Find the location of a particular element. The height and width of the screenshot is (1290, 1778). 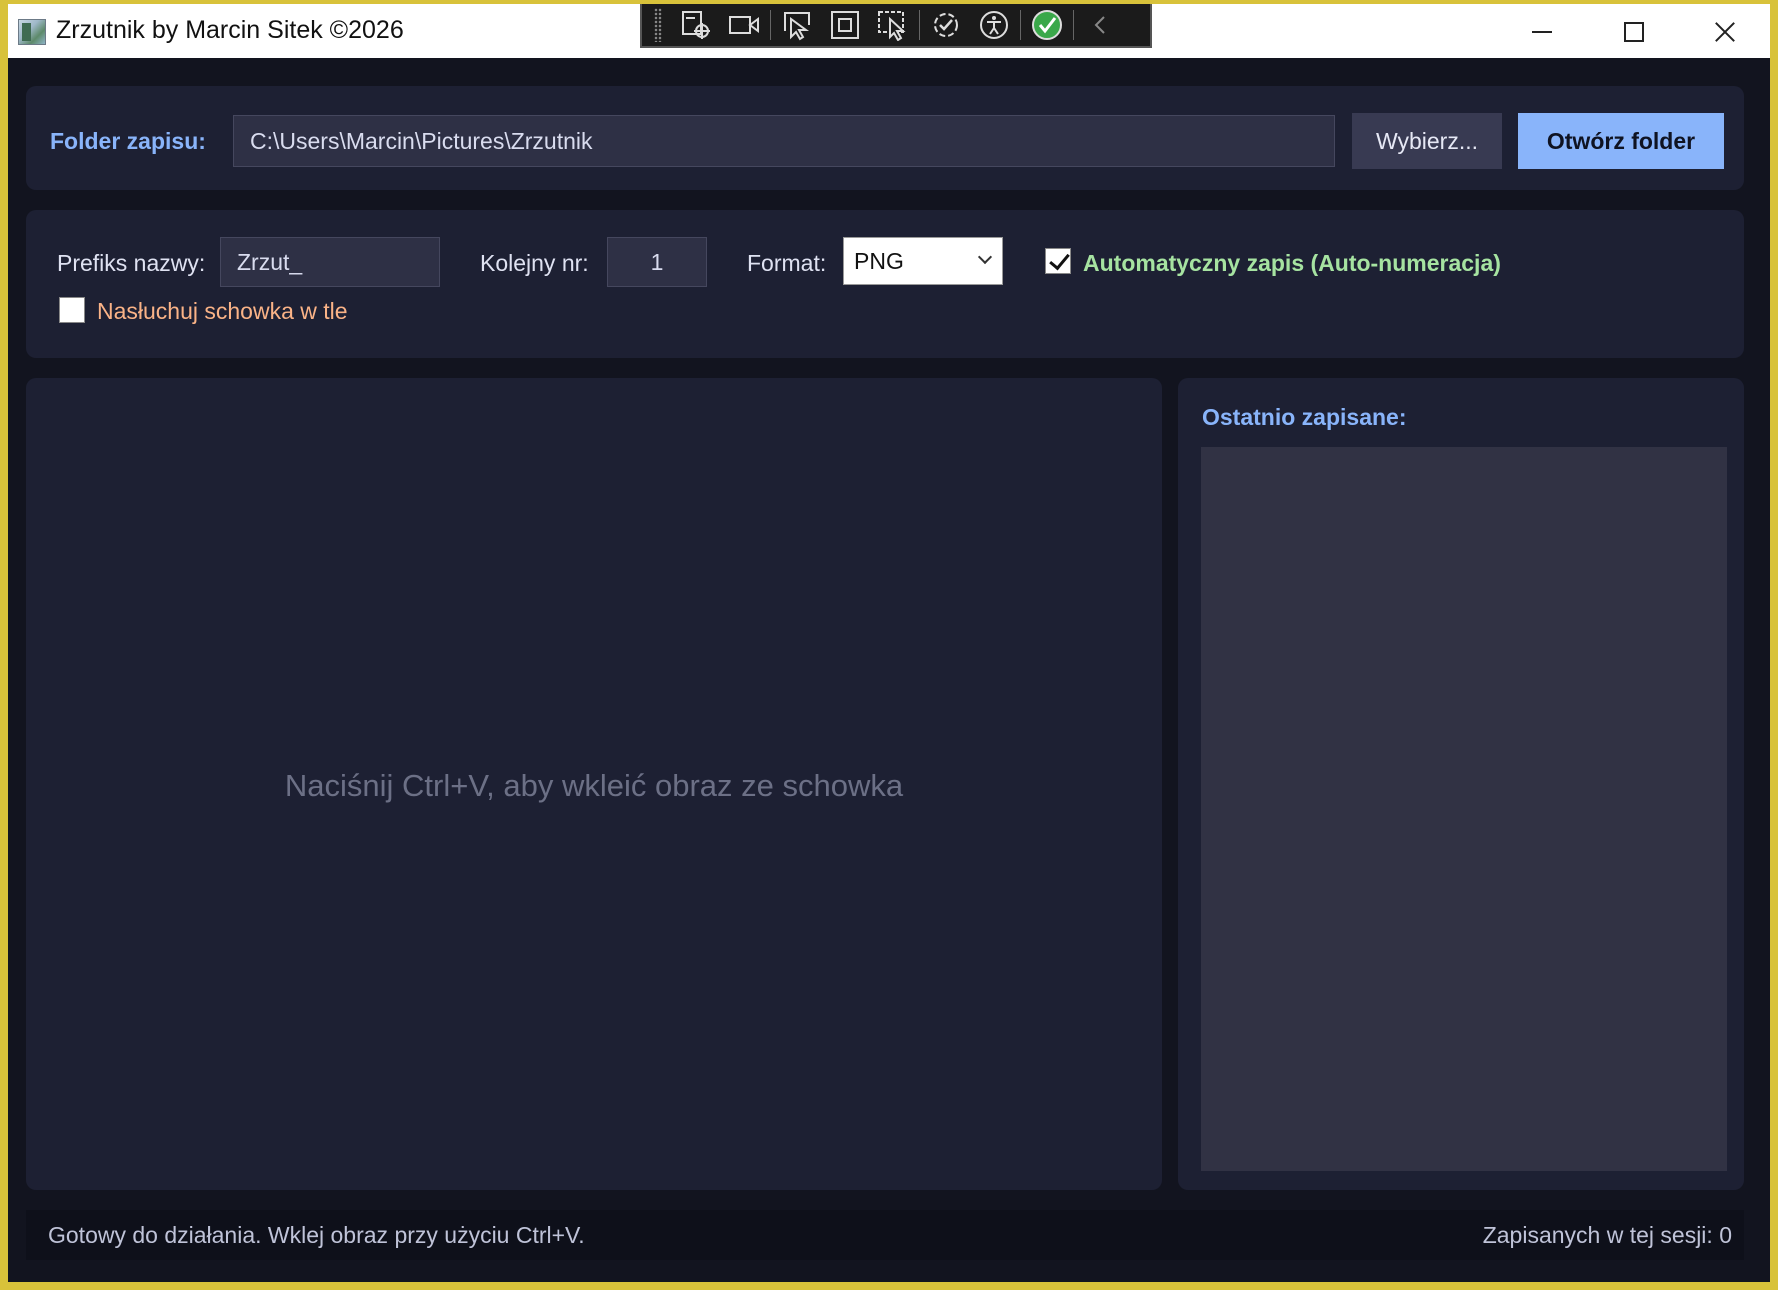

session-counter: Zapisanych w tej sesji: 0 is located at coordinates (1607, 1235).